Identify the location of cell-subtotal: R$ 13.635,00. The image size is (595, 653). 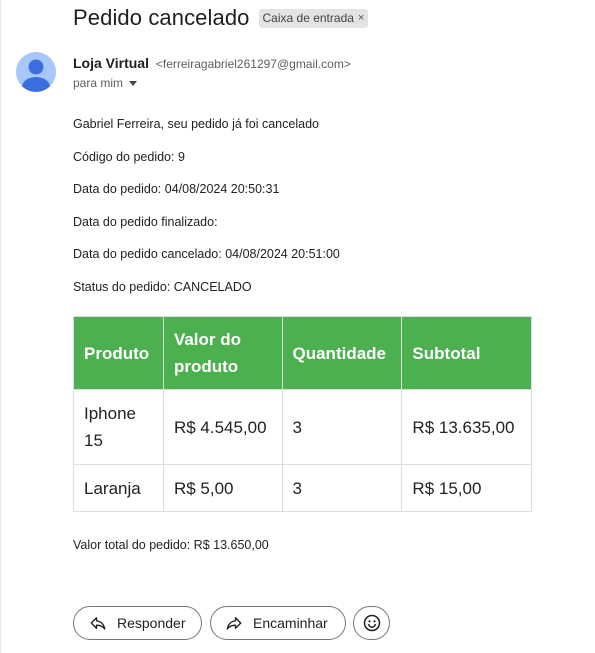
(466, 427).